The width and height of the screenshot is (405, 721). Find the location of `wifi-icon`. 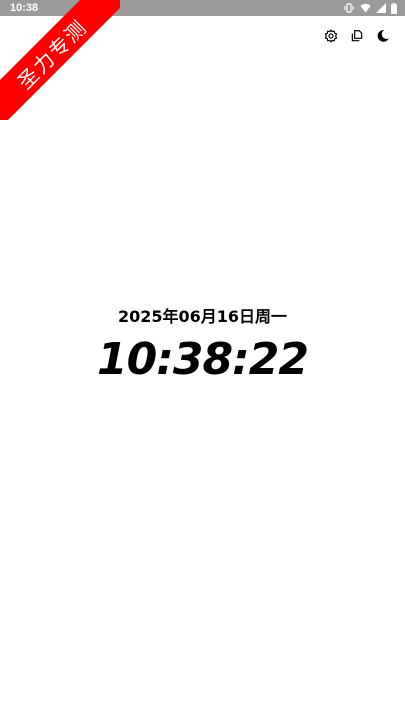

wifi-icon is located at coordinates (365, 8).